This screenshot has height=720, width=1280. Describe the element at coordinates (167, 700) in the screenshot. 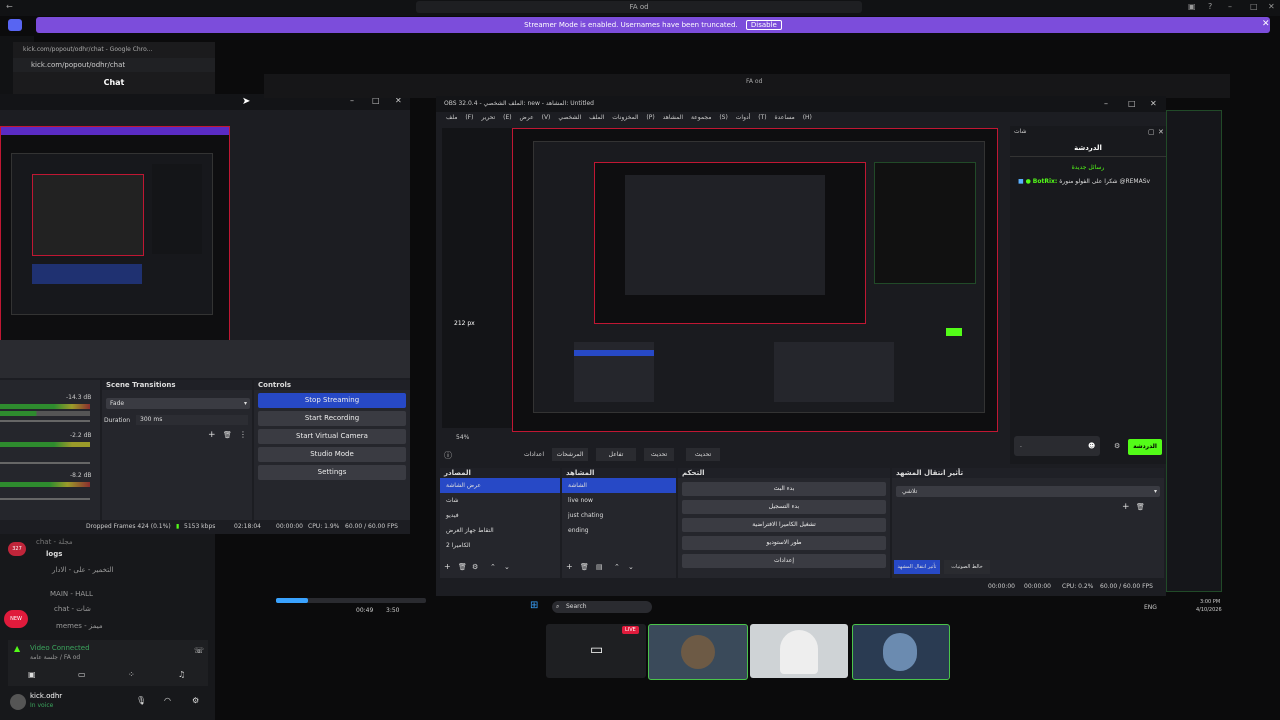

I see `headphones-icon: ◠` at that location.